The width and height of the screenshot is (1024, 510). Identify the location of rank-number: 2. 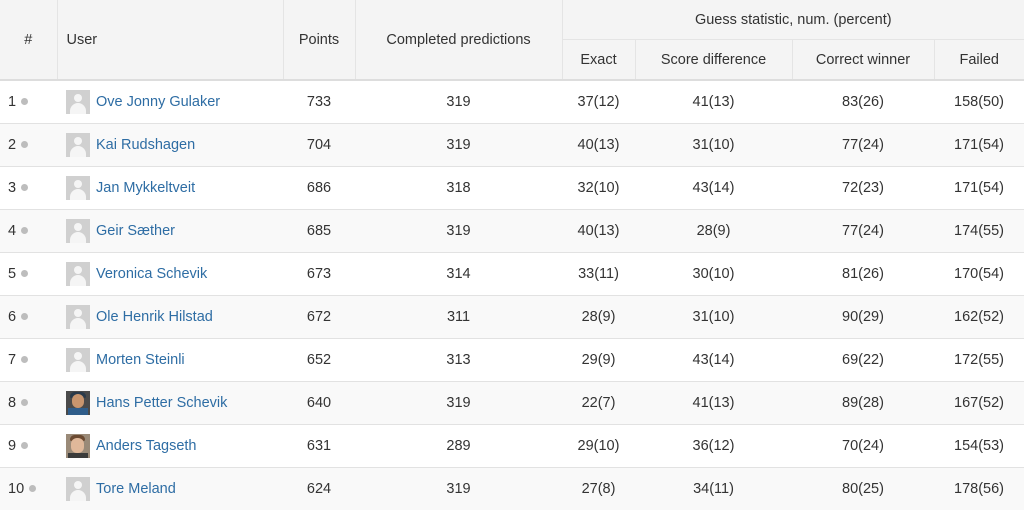
(12, 145).